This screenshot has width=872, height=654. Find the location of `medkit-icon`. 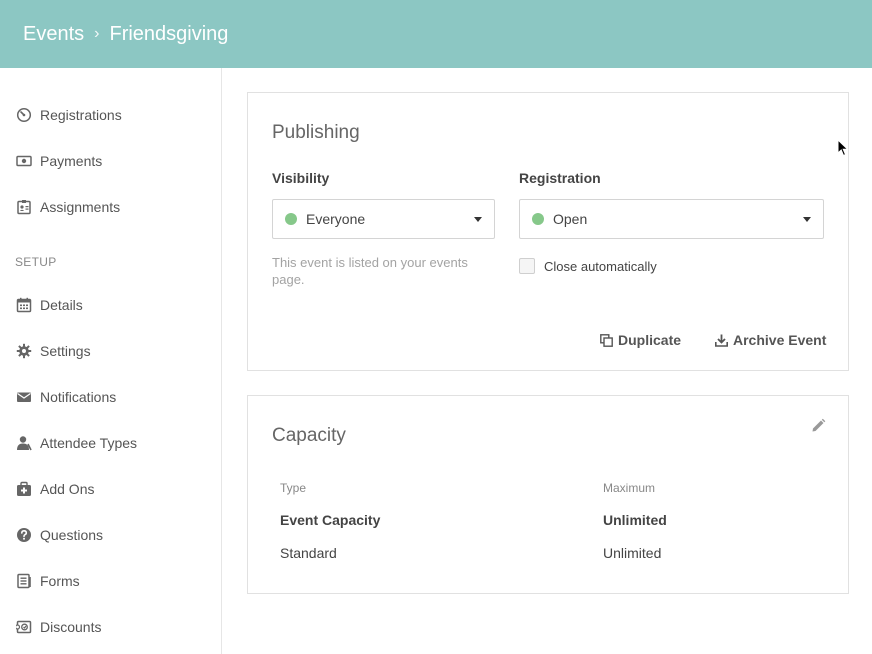

medkit-icon is located at coordinates (24, 489).